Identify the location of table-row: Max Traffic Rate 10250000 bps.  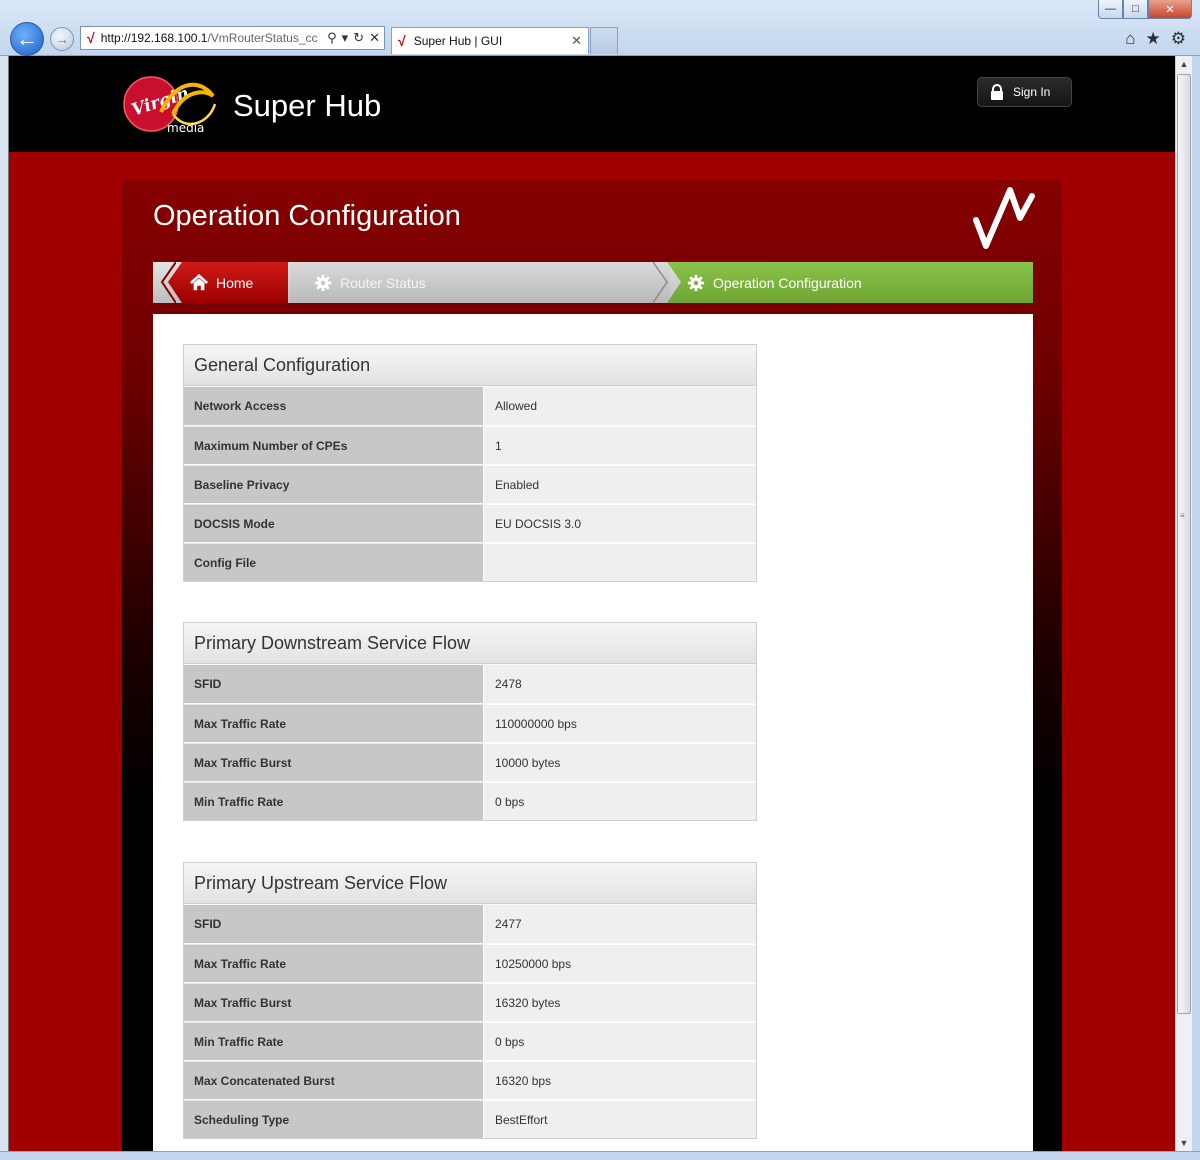
(470, 962).